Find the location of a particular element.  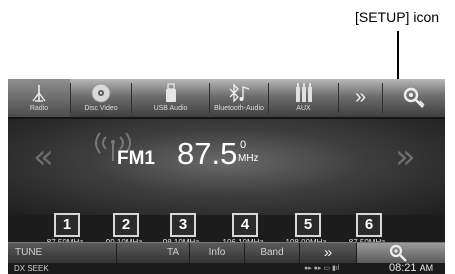

more-functions-button: » is located at coordinates (327, 253).